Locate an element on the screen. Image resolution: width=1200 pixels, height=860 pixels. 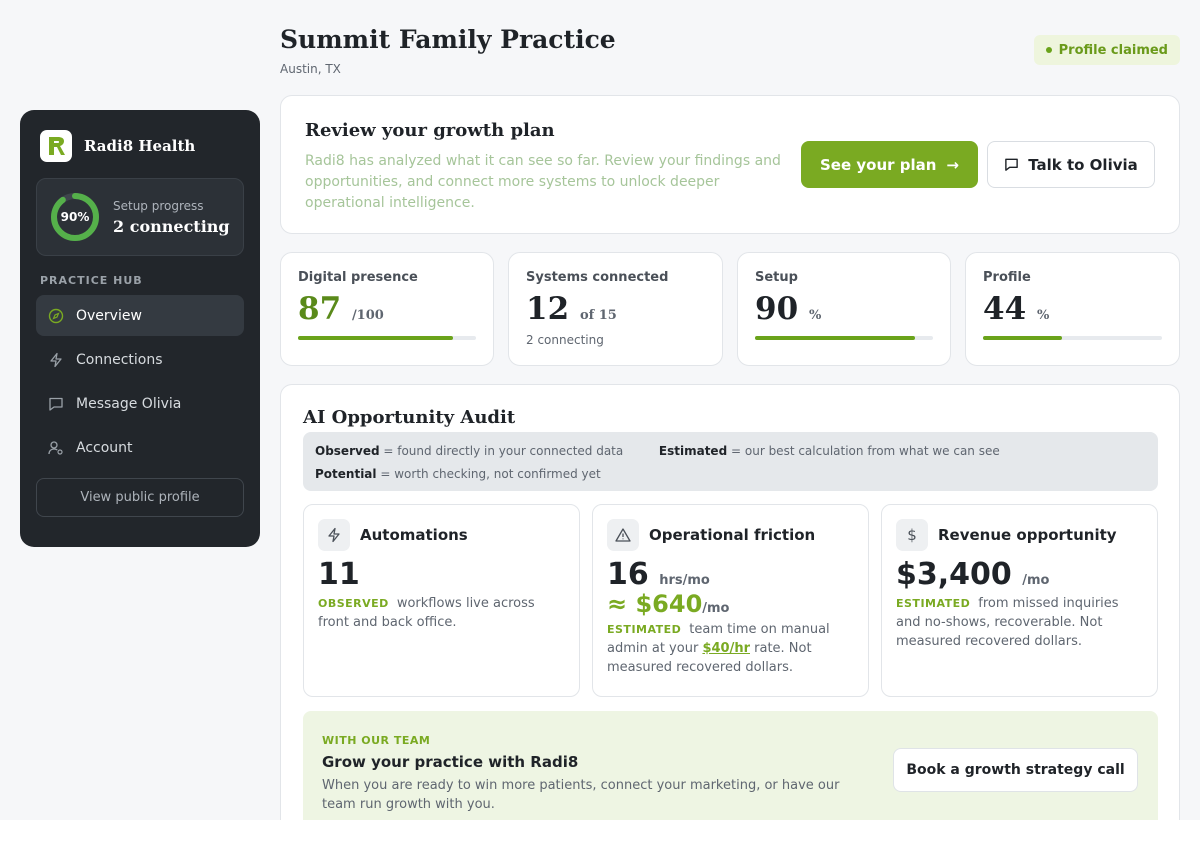
audit-card-estimate: ≈ $640/mo is located at coordinates (730, 604).